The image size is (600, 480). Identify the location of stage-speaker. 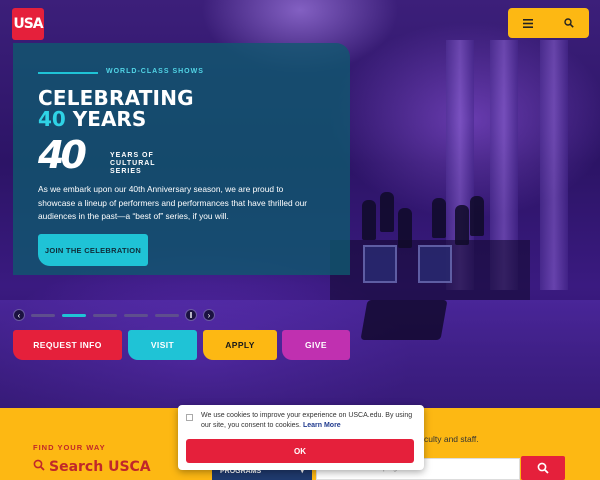
(404, 320).